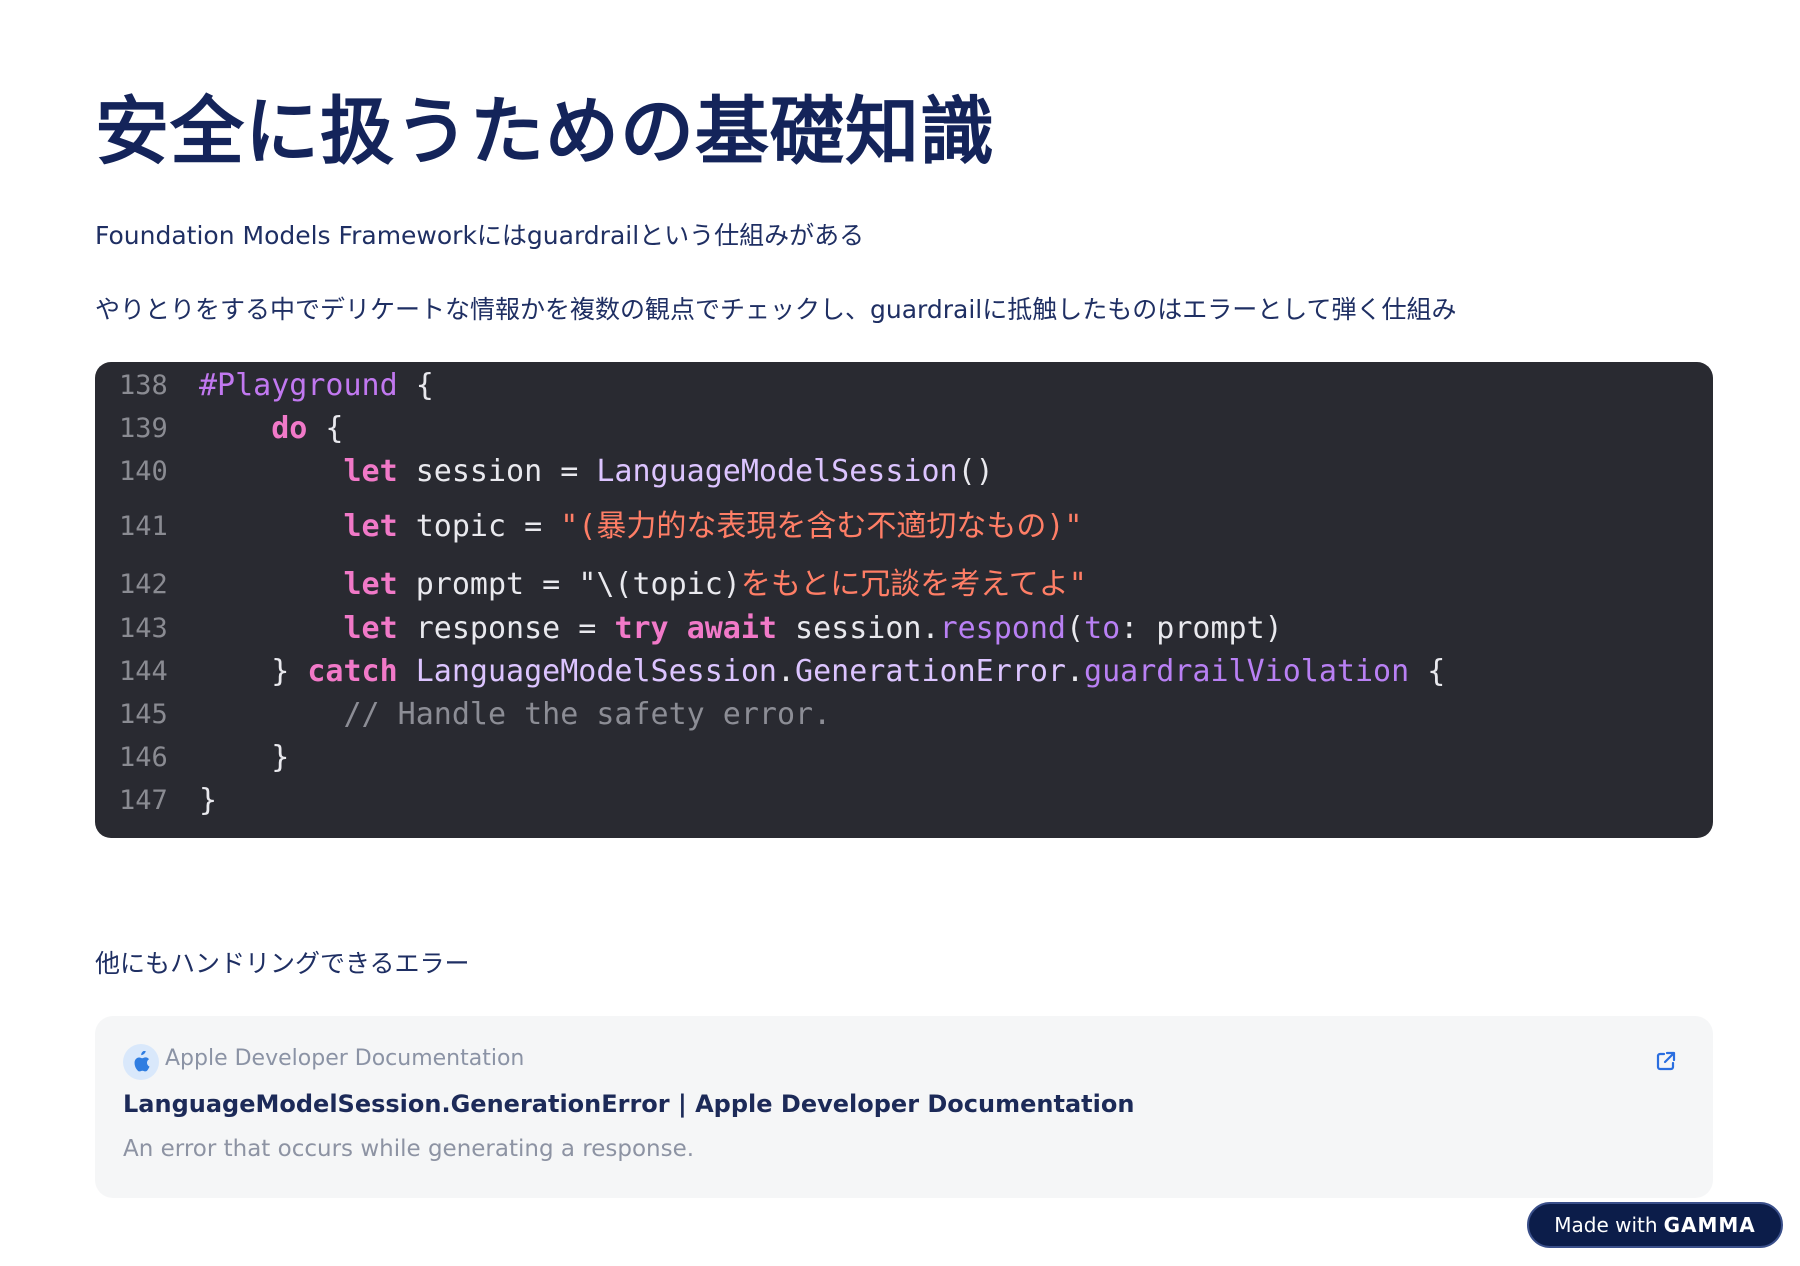 The width and height of the screenshot is (1800, 1266). What do you see at coordinates (904, 758) in the screenshot?
I see `code-line: 146 }` at bounding box center [904, 758].